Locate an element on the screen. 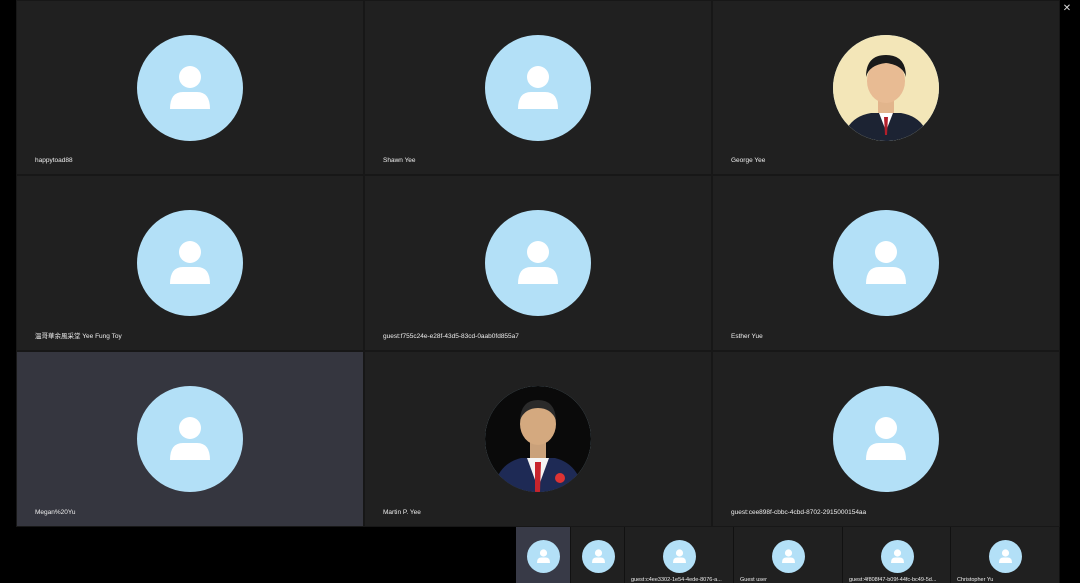 The image size is (1080, 583). participant-tile: Martin P. Yee is located at coordinates (538, 439).